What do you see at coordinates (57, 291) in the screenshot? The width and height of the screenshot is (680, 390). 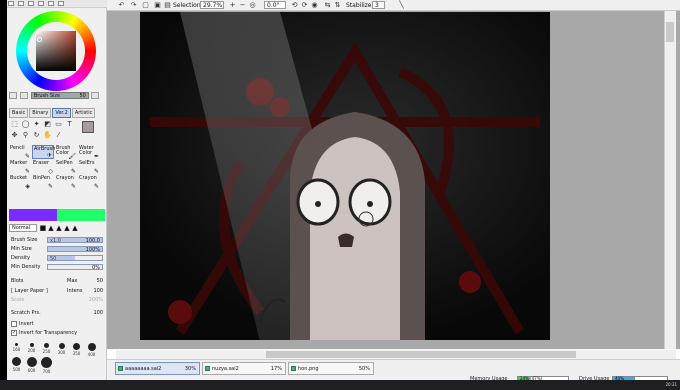 I see `texture-row: [ Layer Paper ] Intens 100` at bounding box center [57, 291].